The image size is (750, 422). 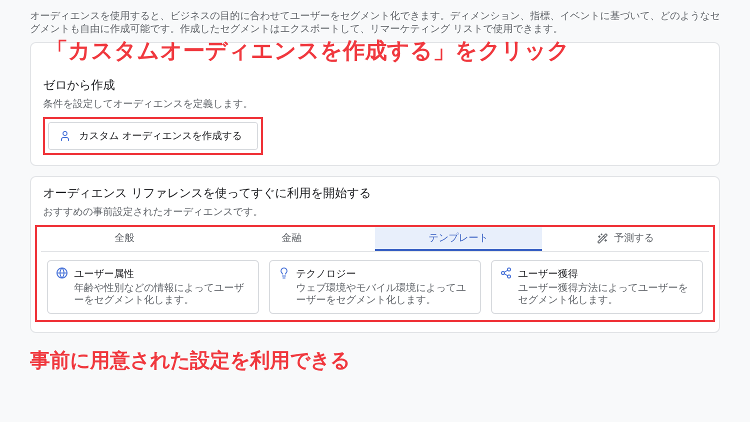 I want to click on template-description: 年齢や性別などの情報によってユーザーをセグメント化します。, so click(x=159, y=295).